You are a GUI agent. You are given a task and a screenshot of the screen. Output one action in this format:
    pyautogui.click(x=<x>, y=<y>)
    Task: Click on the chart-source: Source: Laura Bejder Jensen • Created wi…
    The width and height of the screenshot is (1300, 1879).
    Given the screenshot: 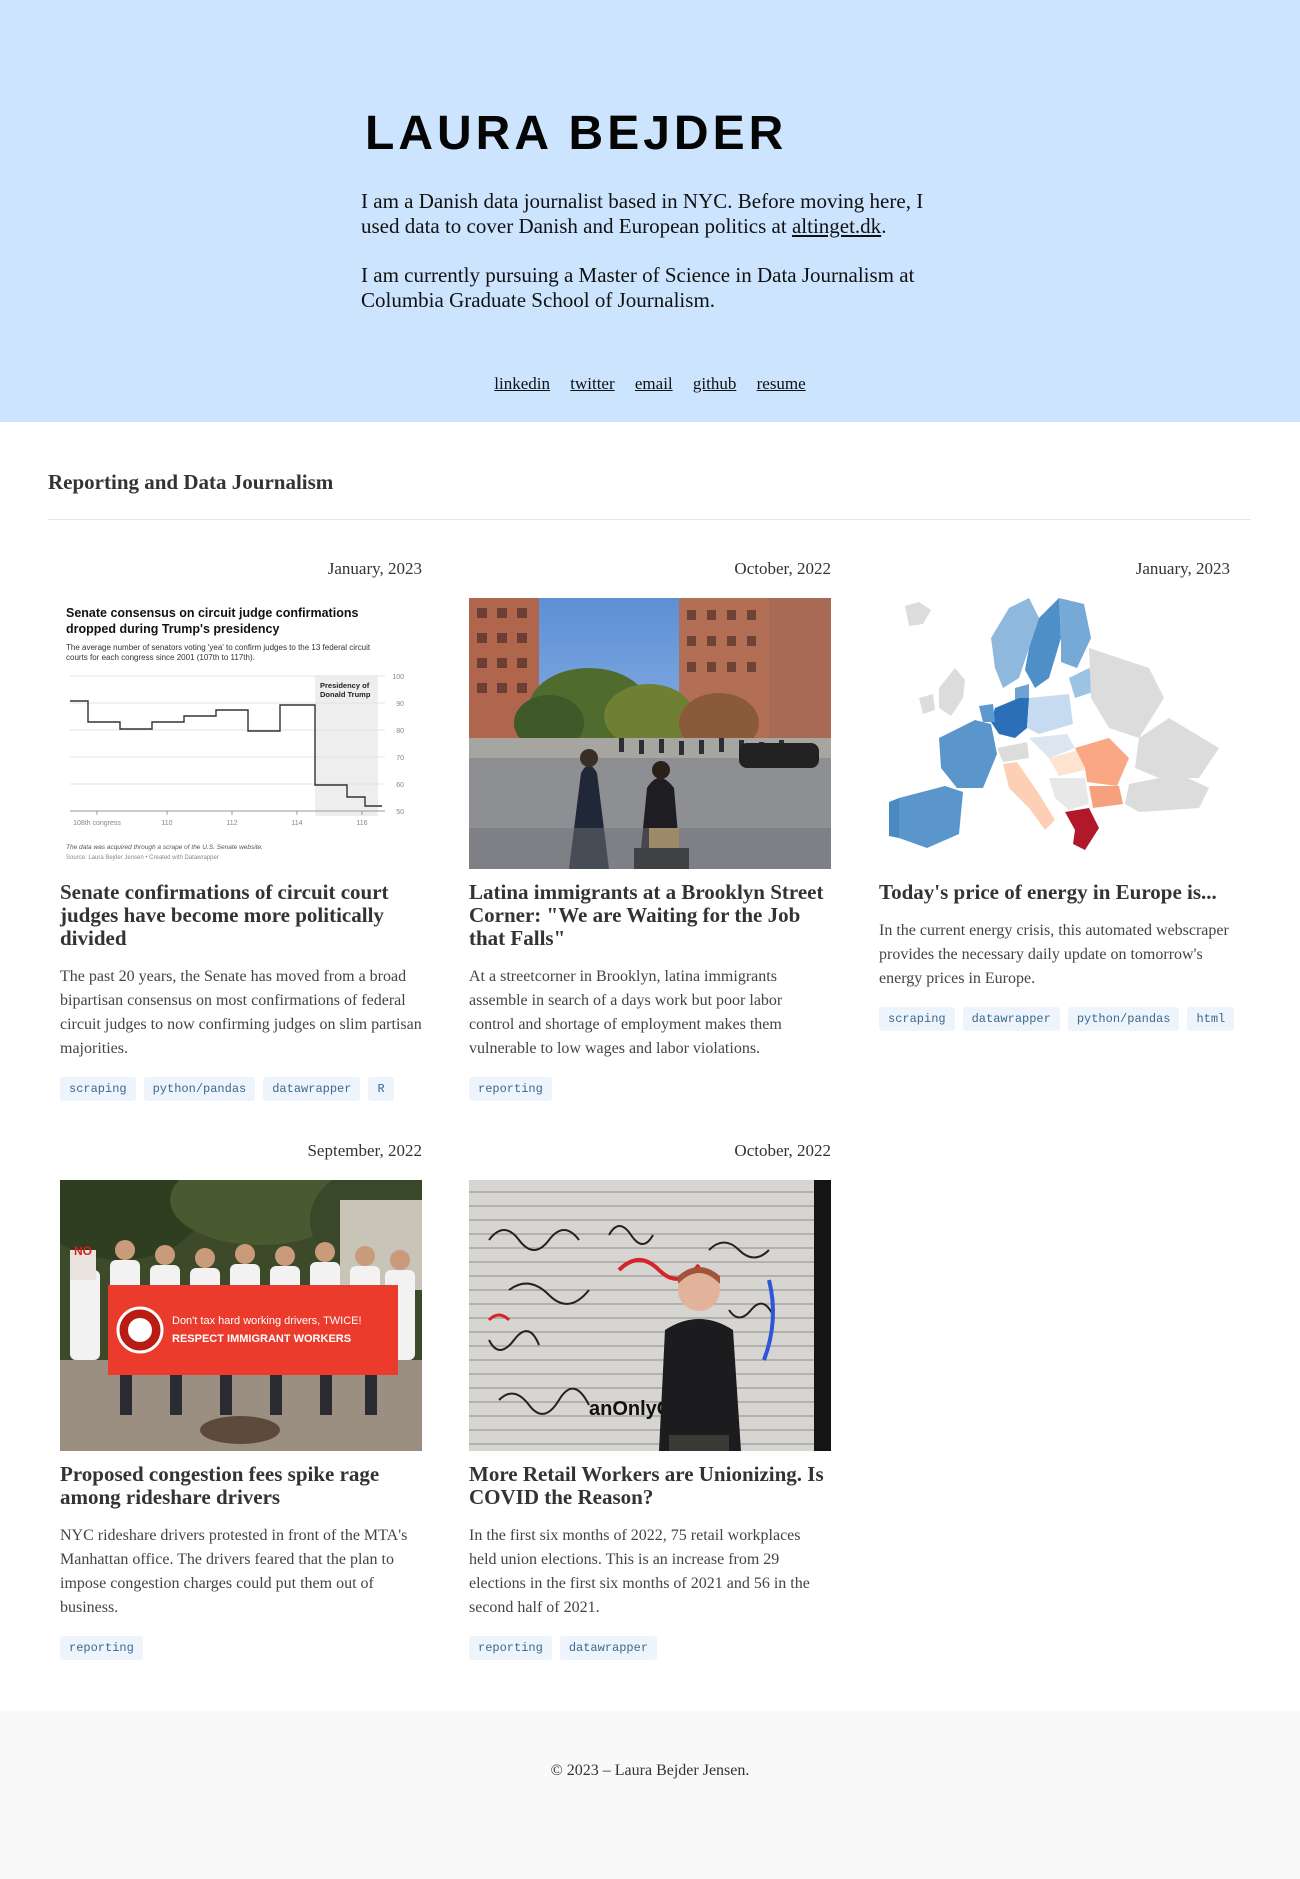 What is the action you would take?
    pyautogui.click(x=142, y=858)
    